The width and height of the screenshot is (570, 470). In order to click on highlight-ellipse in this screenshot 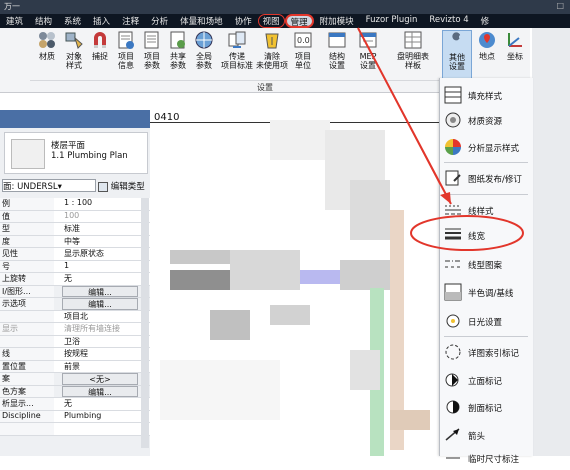, I will do `click(467, 233)`.